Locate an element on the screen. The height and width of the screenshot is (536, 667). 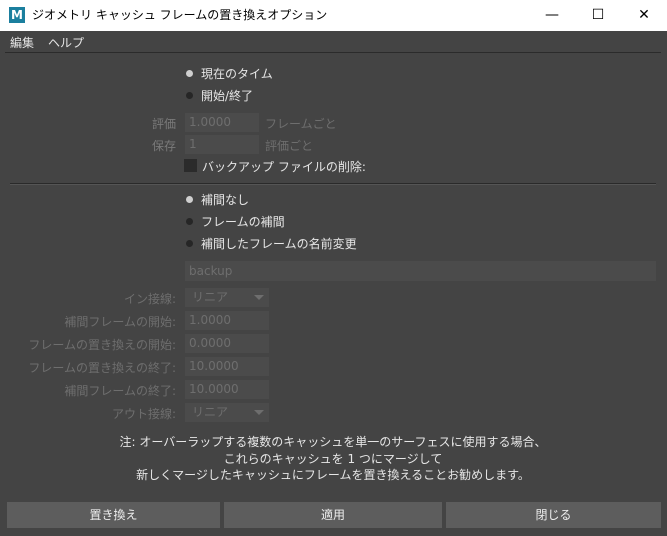
minimize-button: — is located at coordinates (552, 15).